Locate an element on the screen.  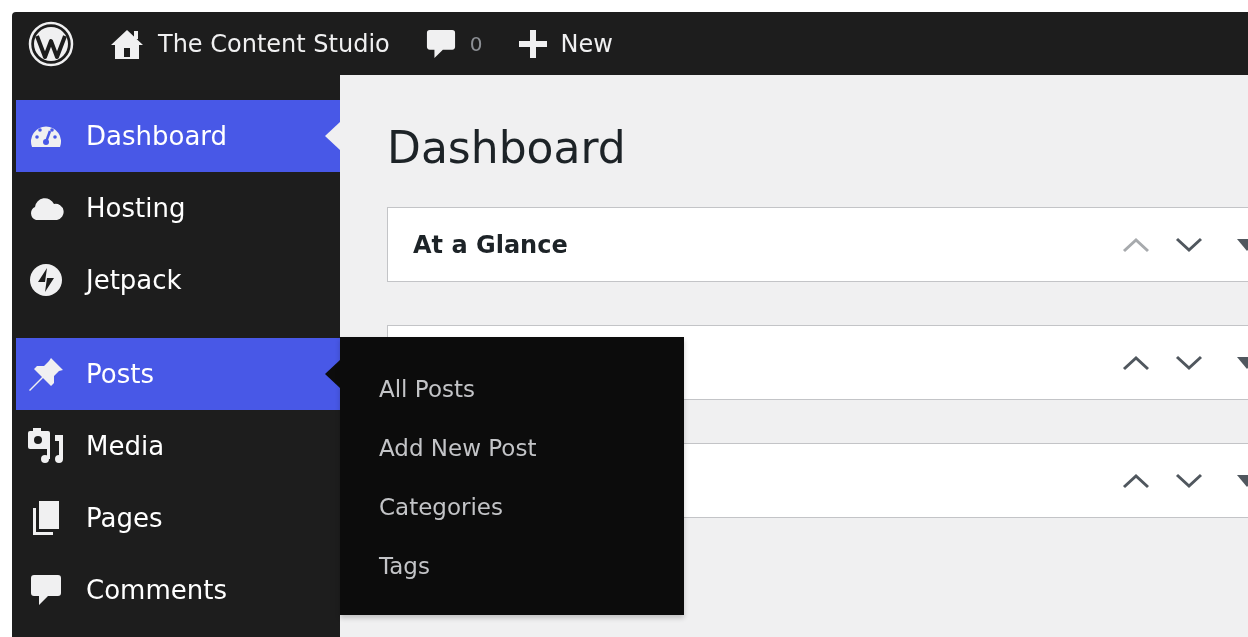
submenu-item: Add New Post is located at coordinates (458, 447).